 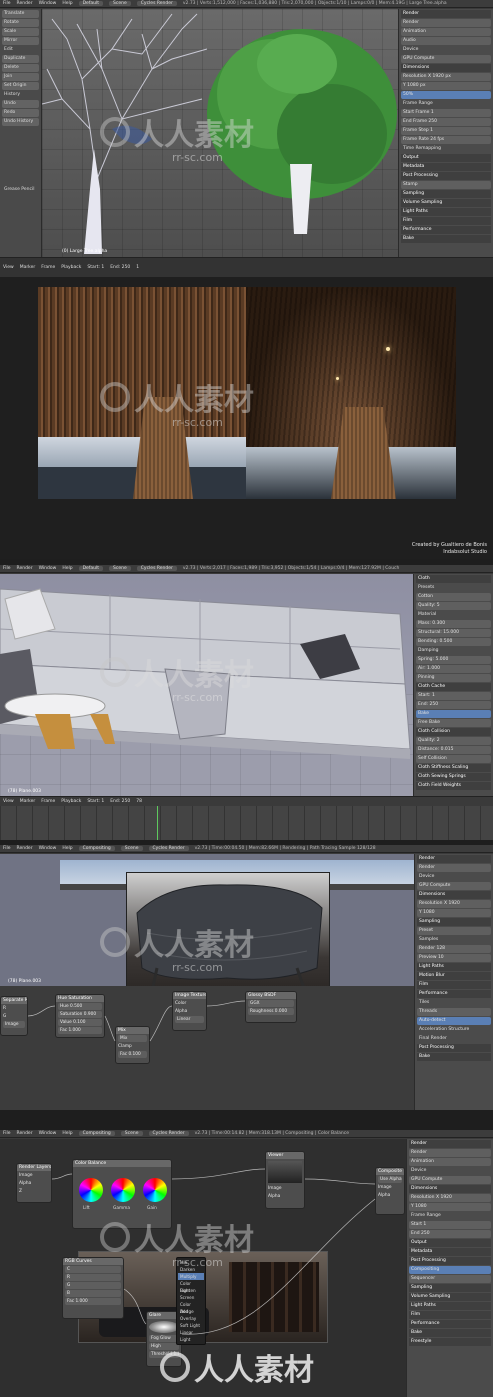 I want to click on node-title: Composite, so click(x=390, y=1171).